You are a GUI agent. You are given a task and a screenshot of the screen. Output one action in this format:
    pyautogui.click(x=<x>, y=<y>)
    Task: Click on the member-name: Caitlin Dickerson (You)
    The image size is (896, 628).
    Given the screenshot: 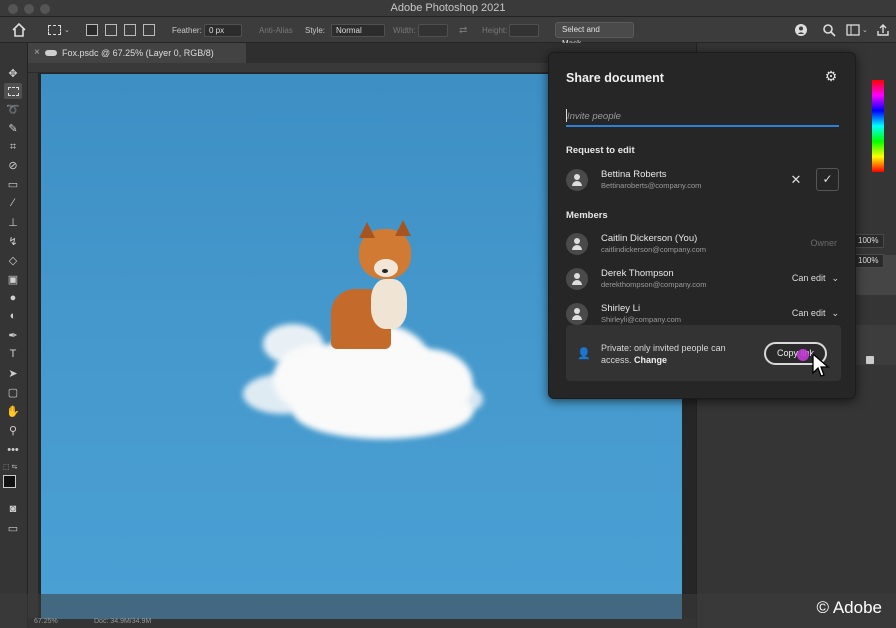 What is the action you would take?
    pyautogui.click(x=649, y=238)
    